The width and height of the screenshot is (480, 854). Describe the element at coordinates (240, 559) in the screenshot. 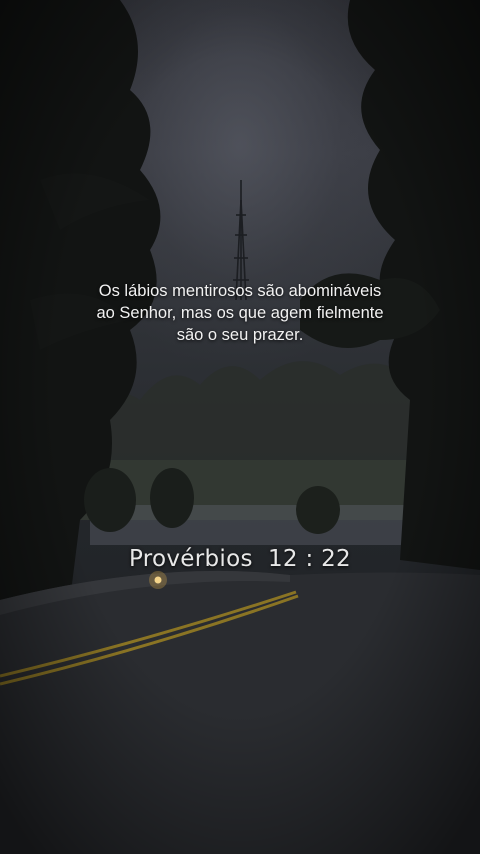

I see `verse-reference: Provérbios 12 : 22` at that location.